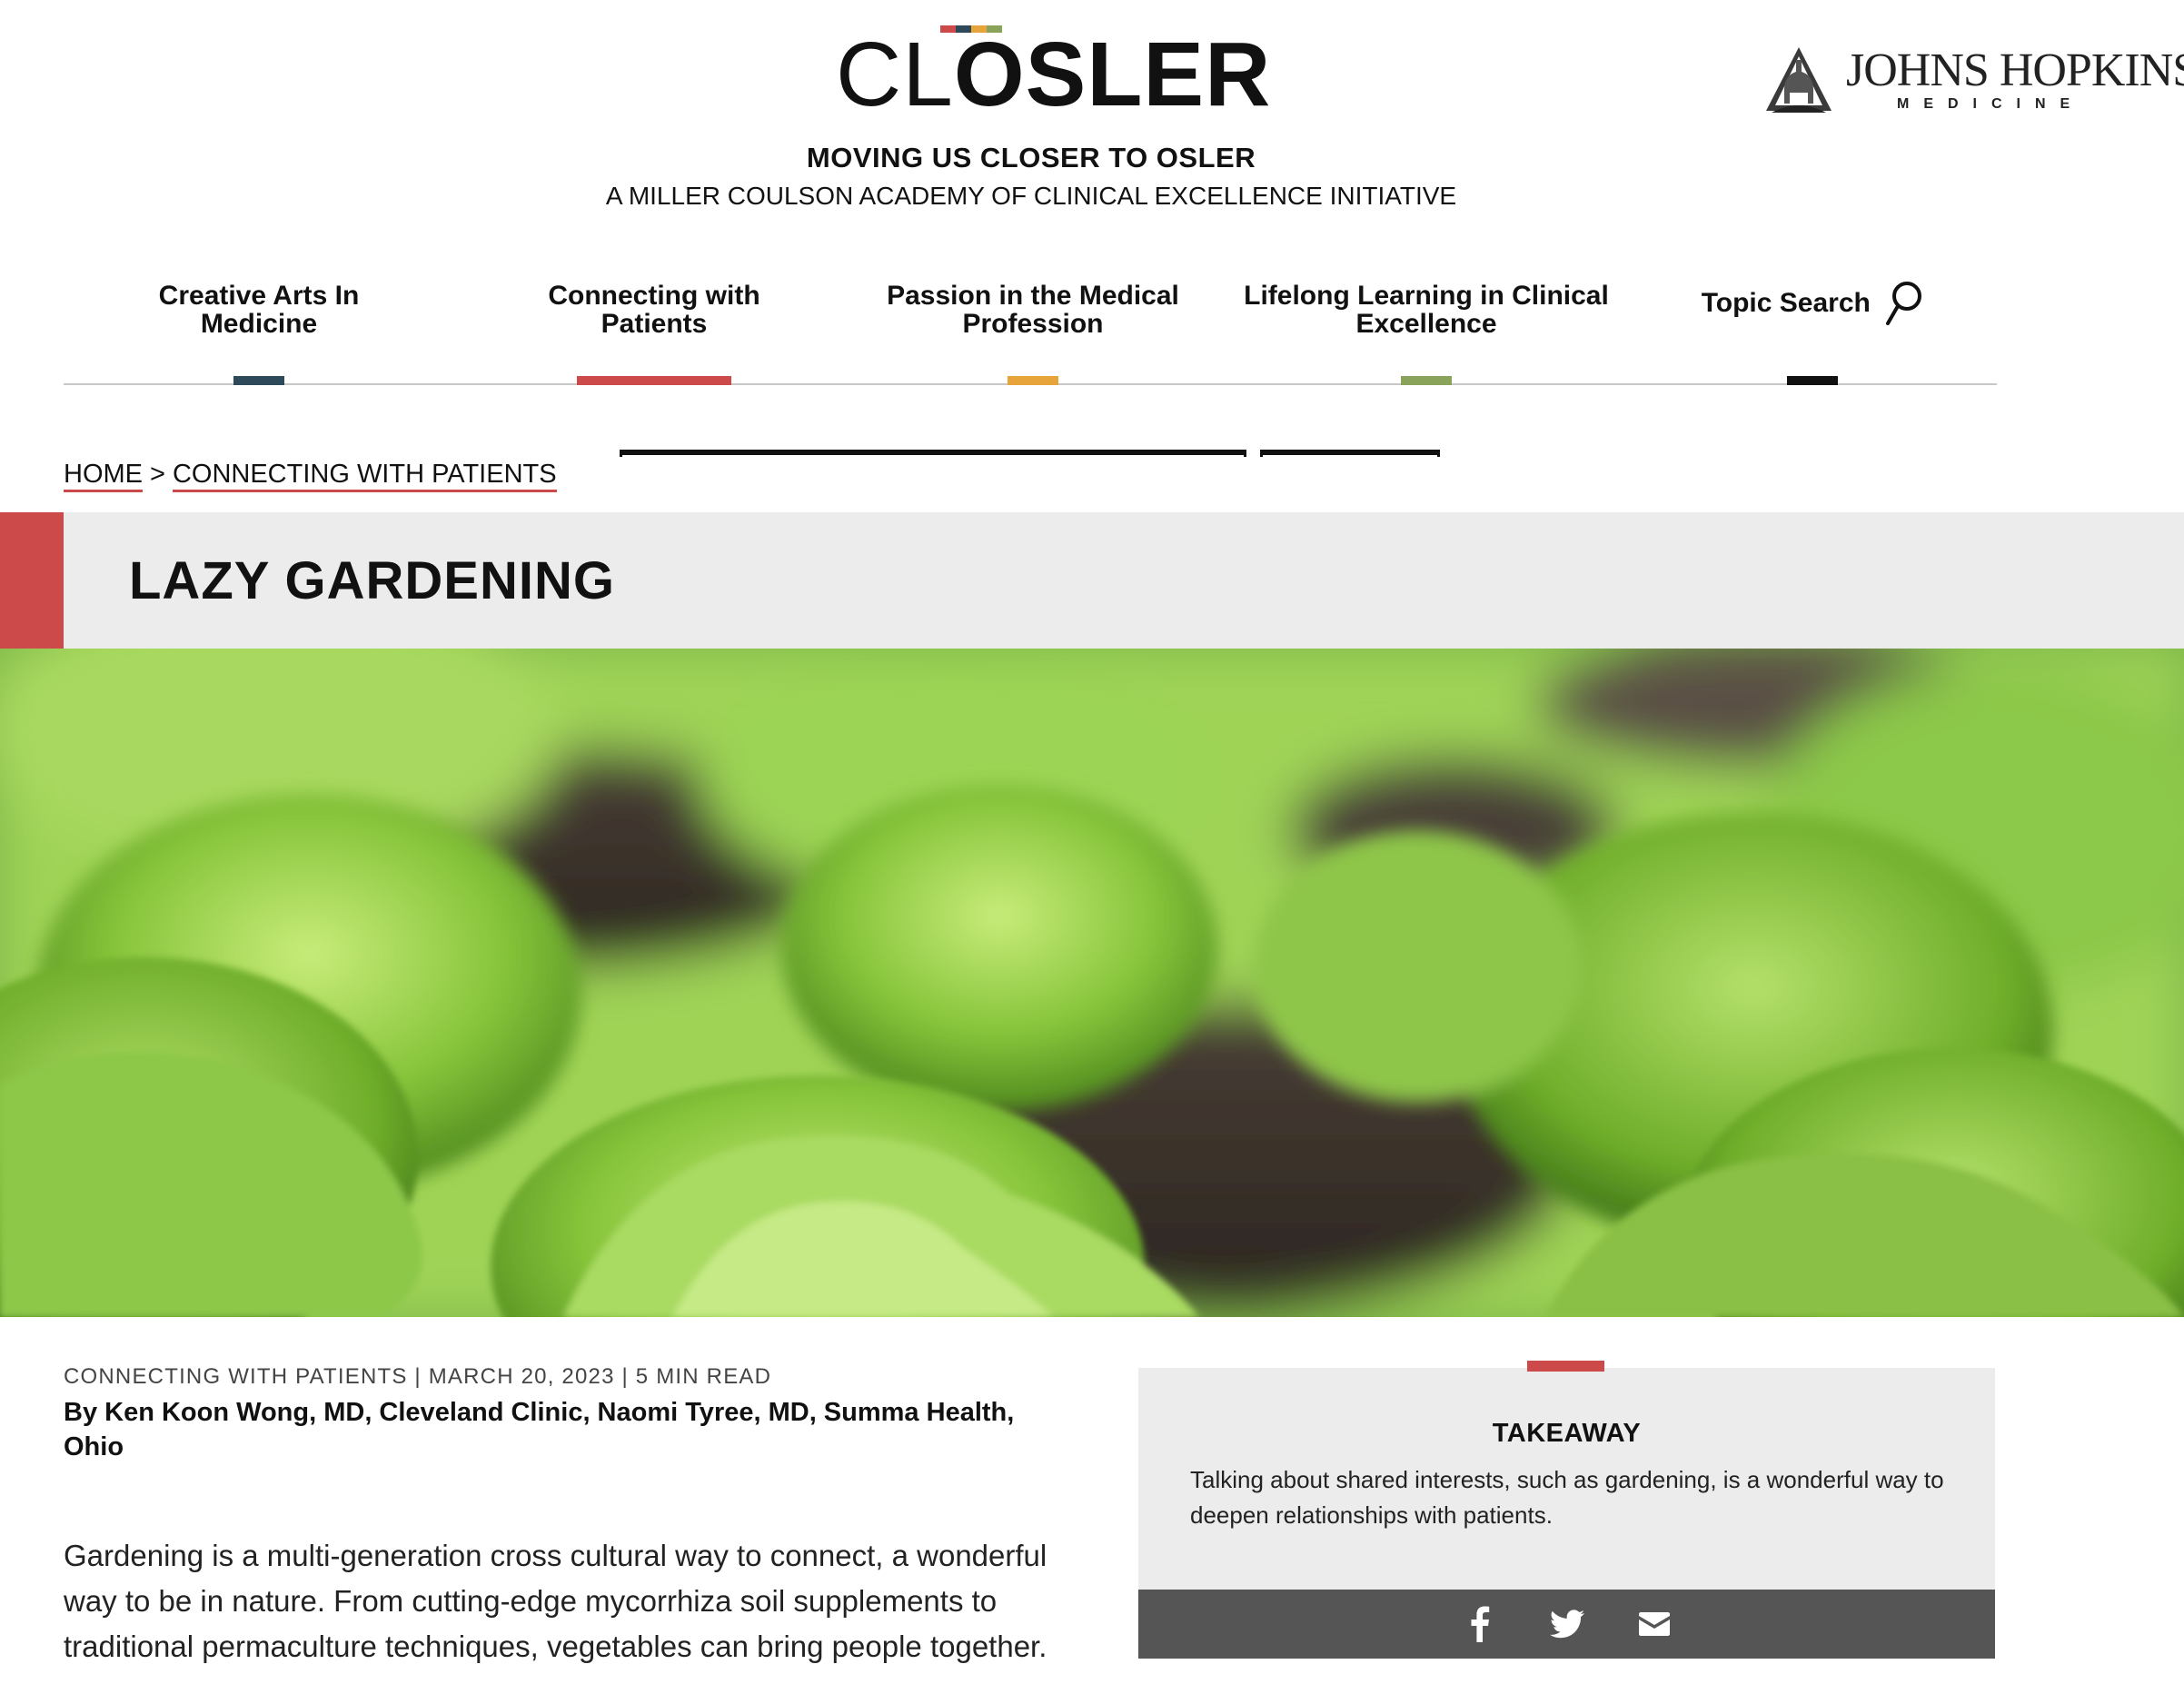 The image size is (2184, 1684). I want to click on nav-item-label: Lifelong Learning in Clinical Excellence, so click(1426, 310).